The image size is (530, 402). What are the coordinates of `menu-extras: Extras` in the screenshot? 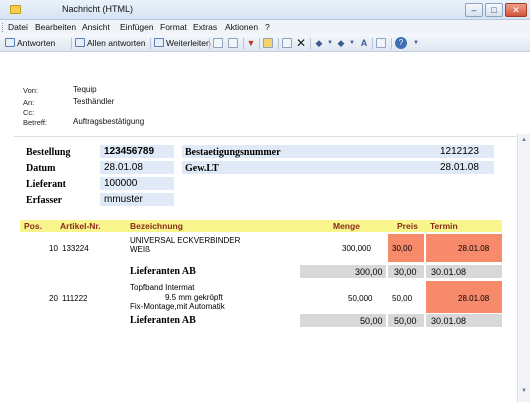 It's located at (205, 27).